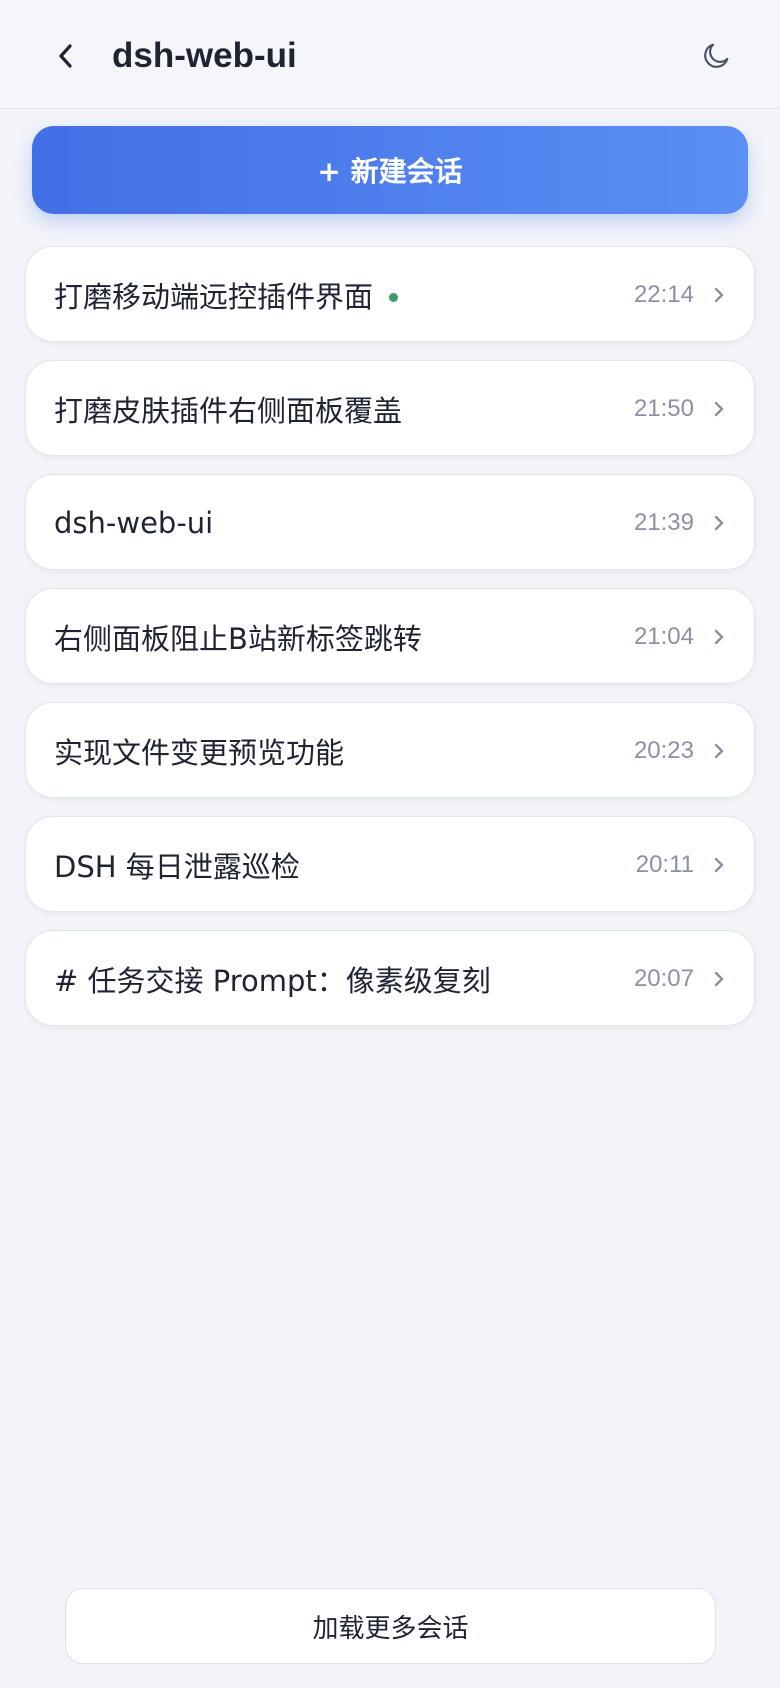 This screenshot has height=1688, width=780. I want to click on theme-toggle-button, so click(716, 56).